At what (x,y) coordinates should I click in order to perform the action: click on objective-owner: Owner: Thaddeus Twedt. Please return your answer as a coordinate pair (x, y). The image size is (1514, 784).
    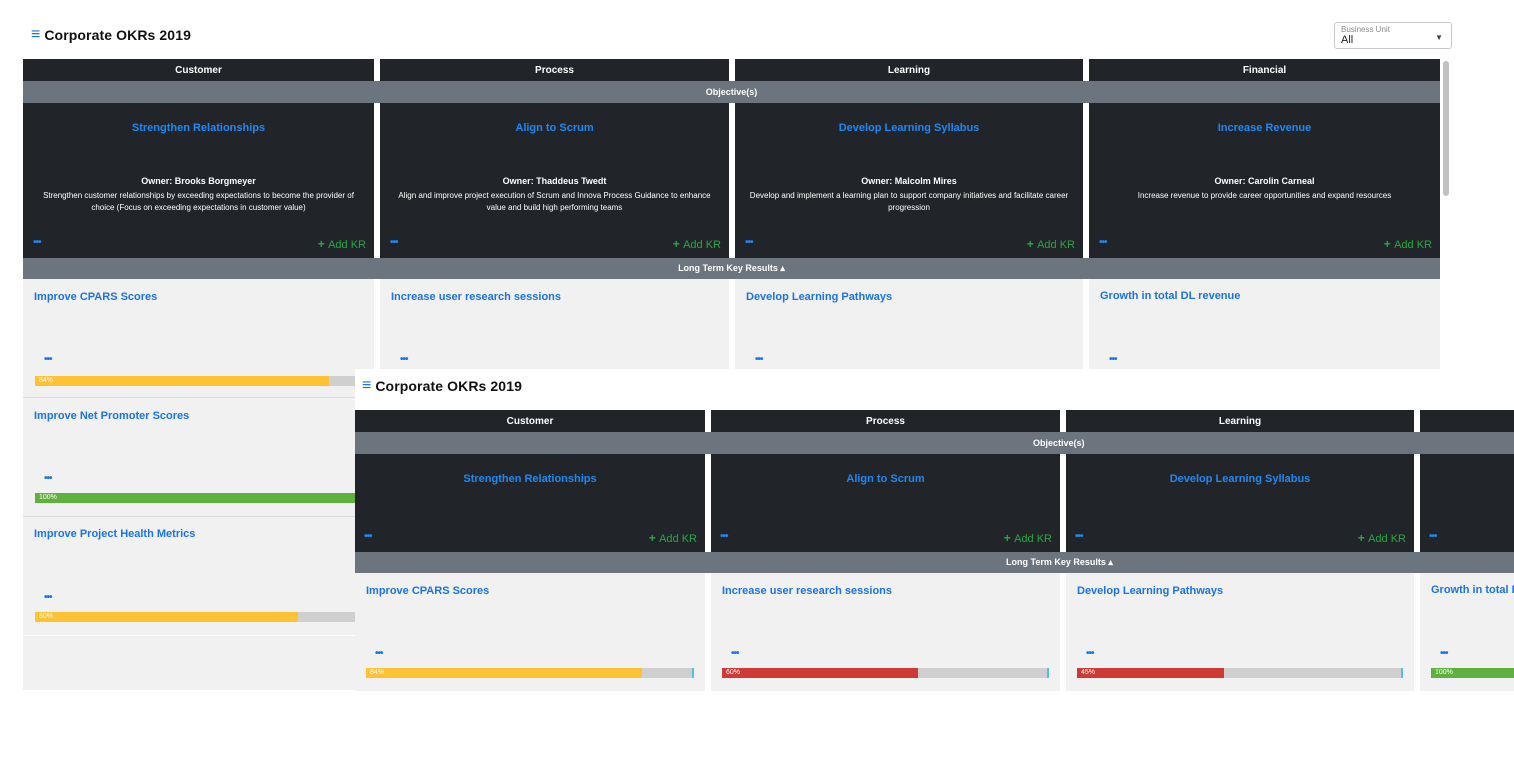
    Looking at the image, I should click on (554, 181).